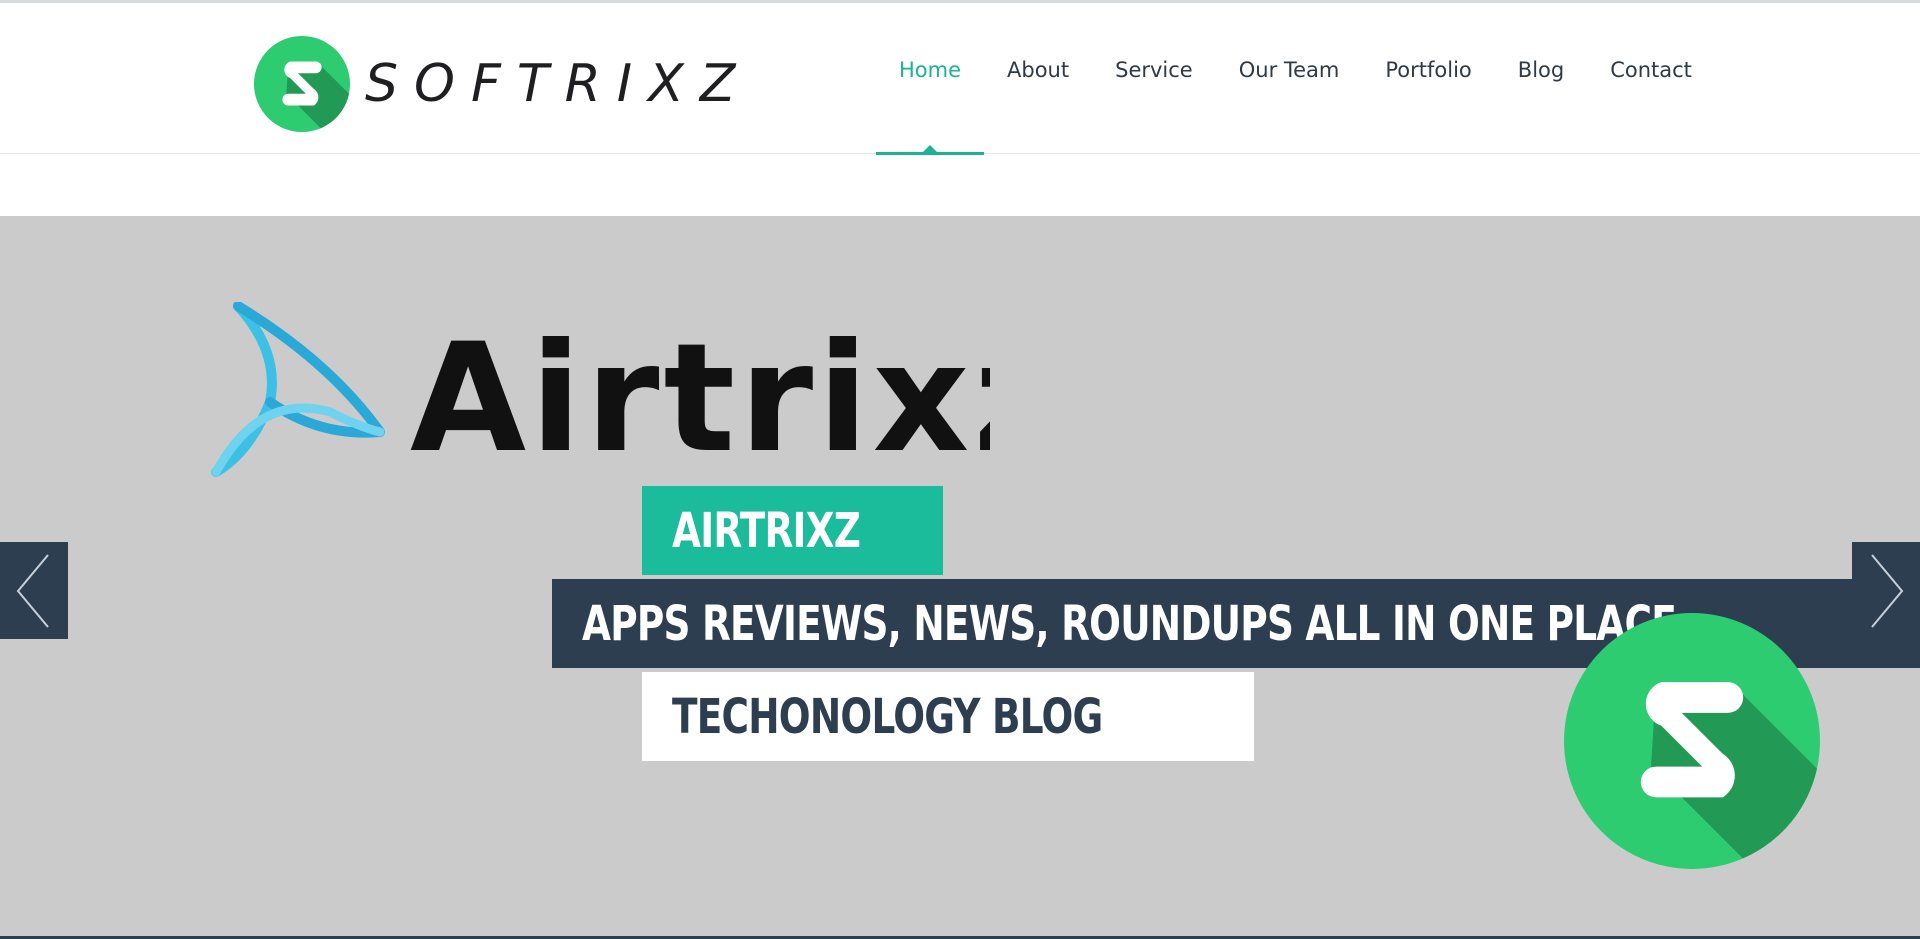 Image resolution: width=1920 pixels, height=939 pixels. I want to click on caption-tag: TECHONOLOGY BLOG, so click(948, 716).